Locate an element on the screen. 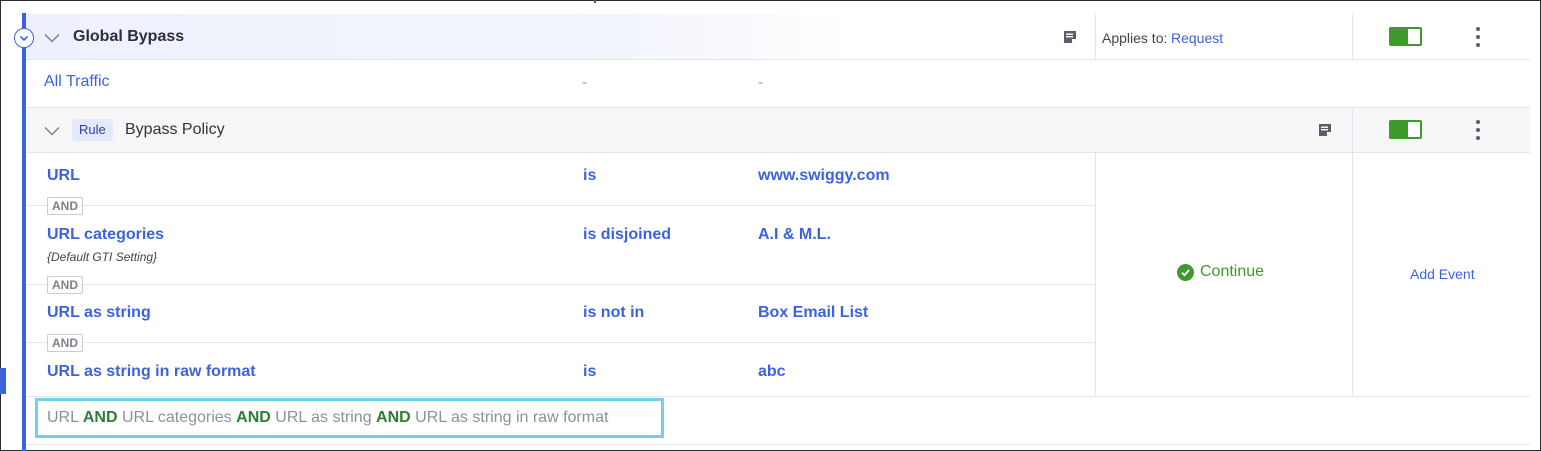  summary-part: URL is located at coordinates (63, 417).